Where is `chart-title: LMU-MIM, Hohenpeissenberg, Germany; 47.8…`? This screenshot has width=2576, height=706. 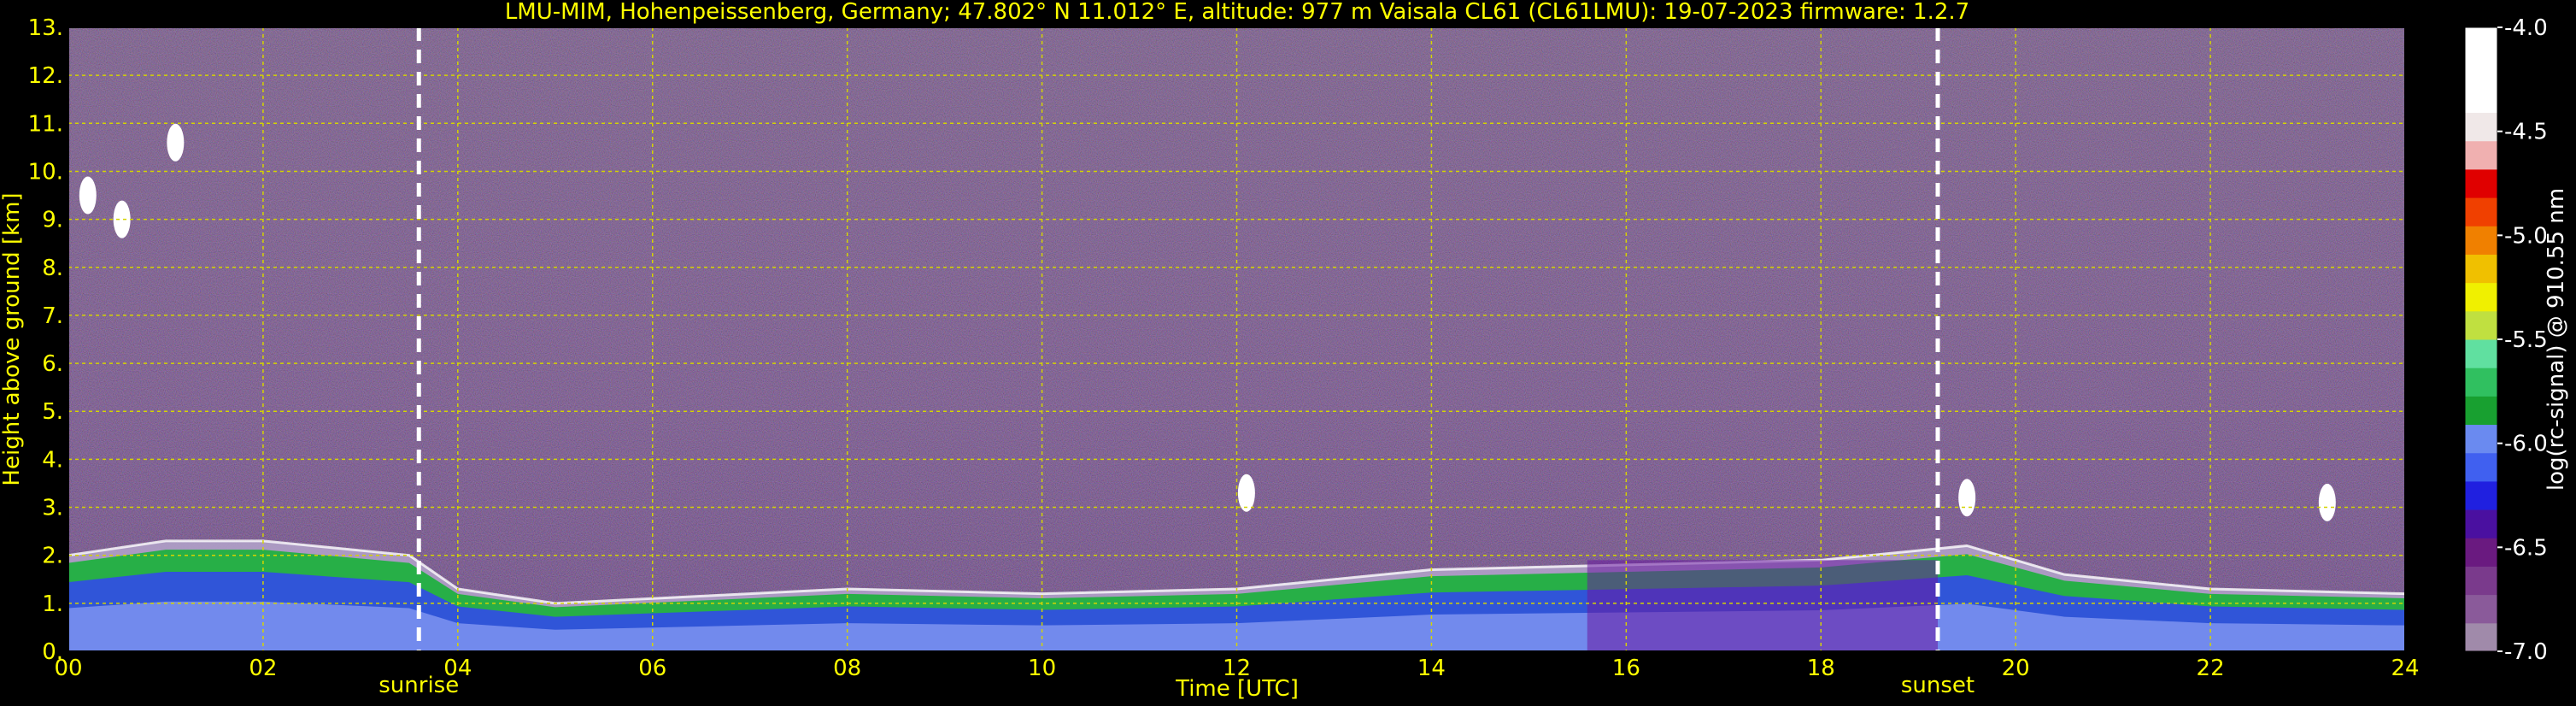 chart-title: LMU-MIM, Hohenpeissenberg, Germany; 47.8… is located at coordinates (1237, 12).